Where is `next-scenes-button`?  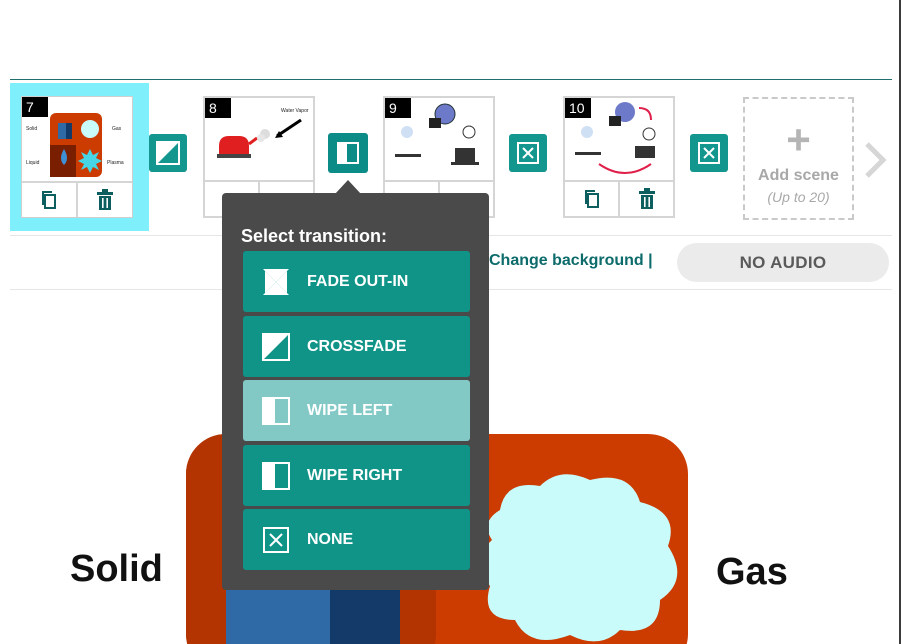
next-scenes-button is located at coordinates (876, 160).